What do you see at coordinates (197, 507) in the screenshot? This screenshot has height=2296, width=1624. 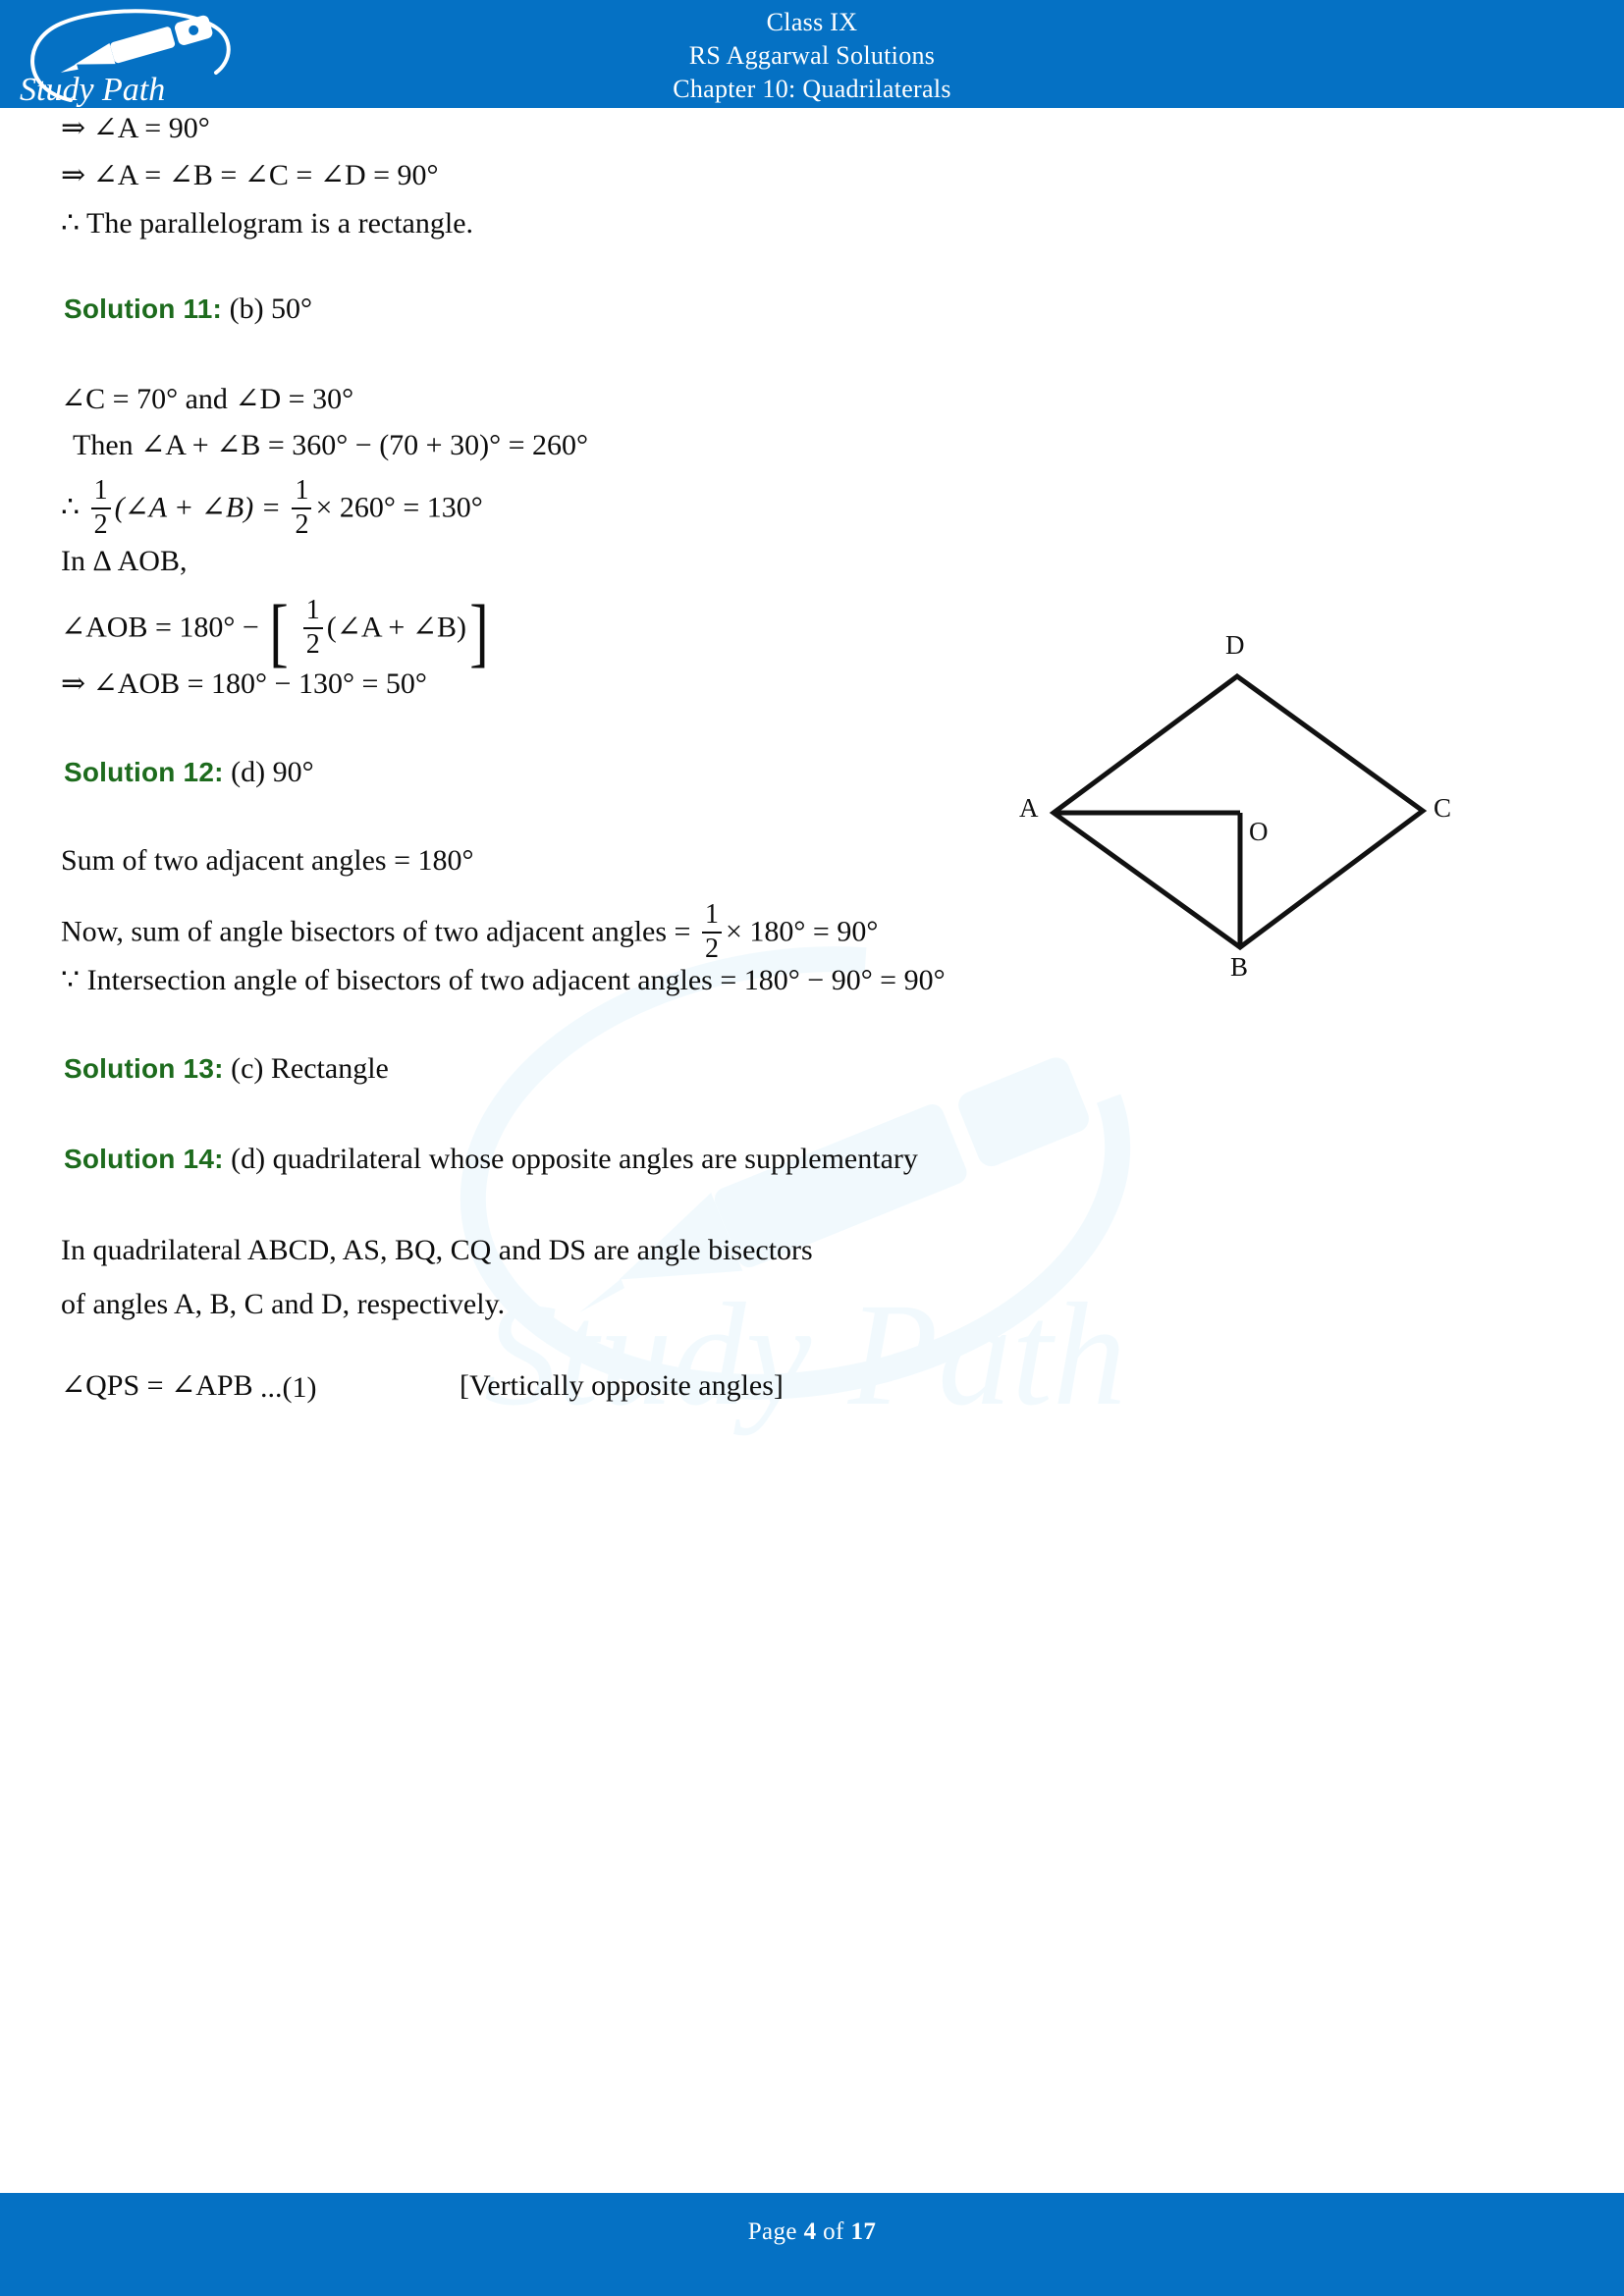 I see `solution-11-step-2-mid: (∠A + ∠B) =` at bounding box center [197, 507].